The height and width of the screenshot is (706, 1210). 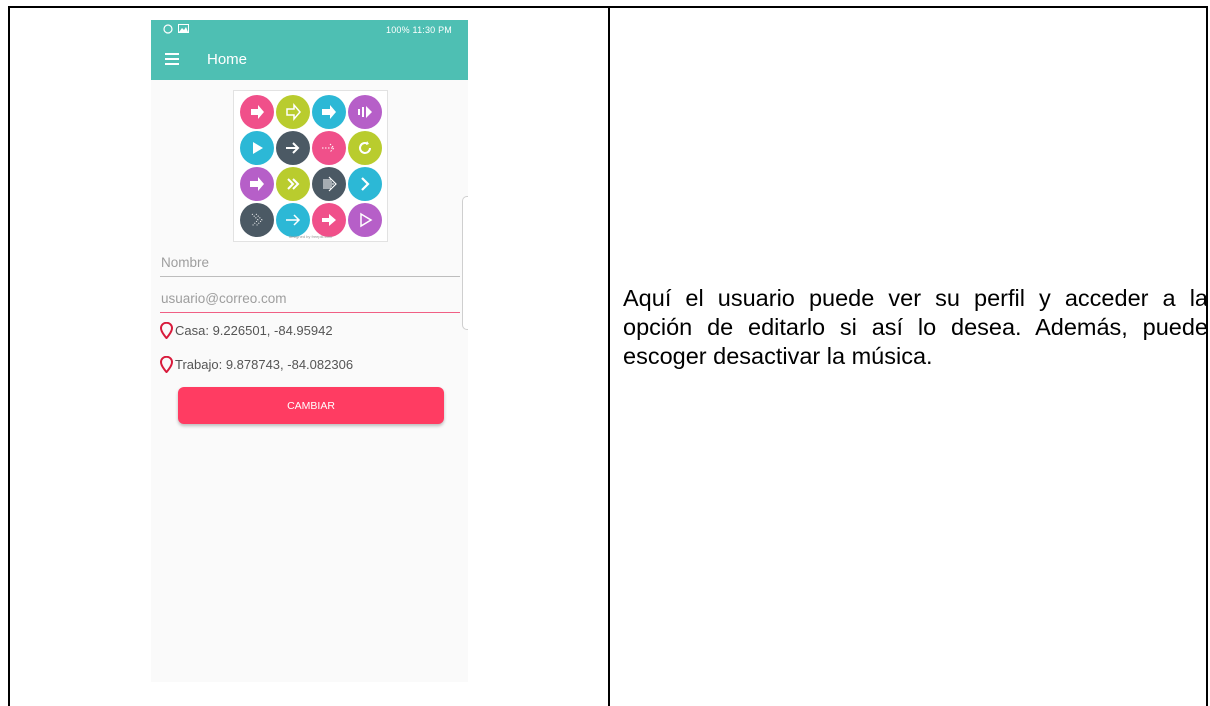 I want to click on column-divider, so click(x=609, y=357).